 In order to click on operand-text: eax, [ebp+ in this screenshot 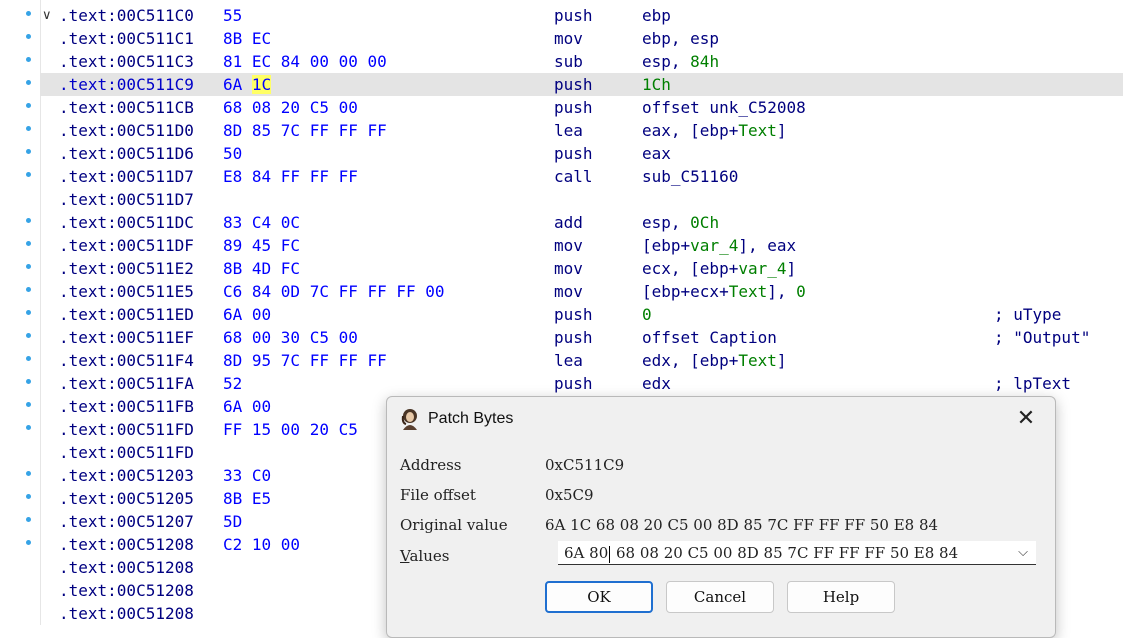, I will do `click(690, 130)`.